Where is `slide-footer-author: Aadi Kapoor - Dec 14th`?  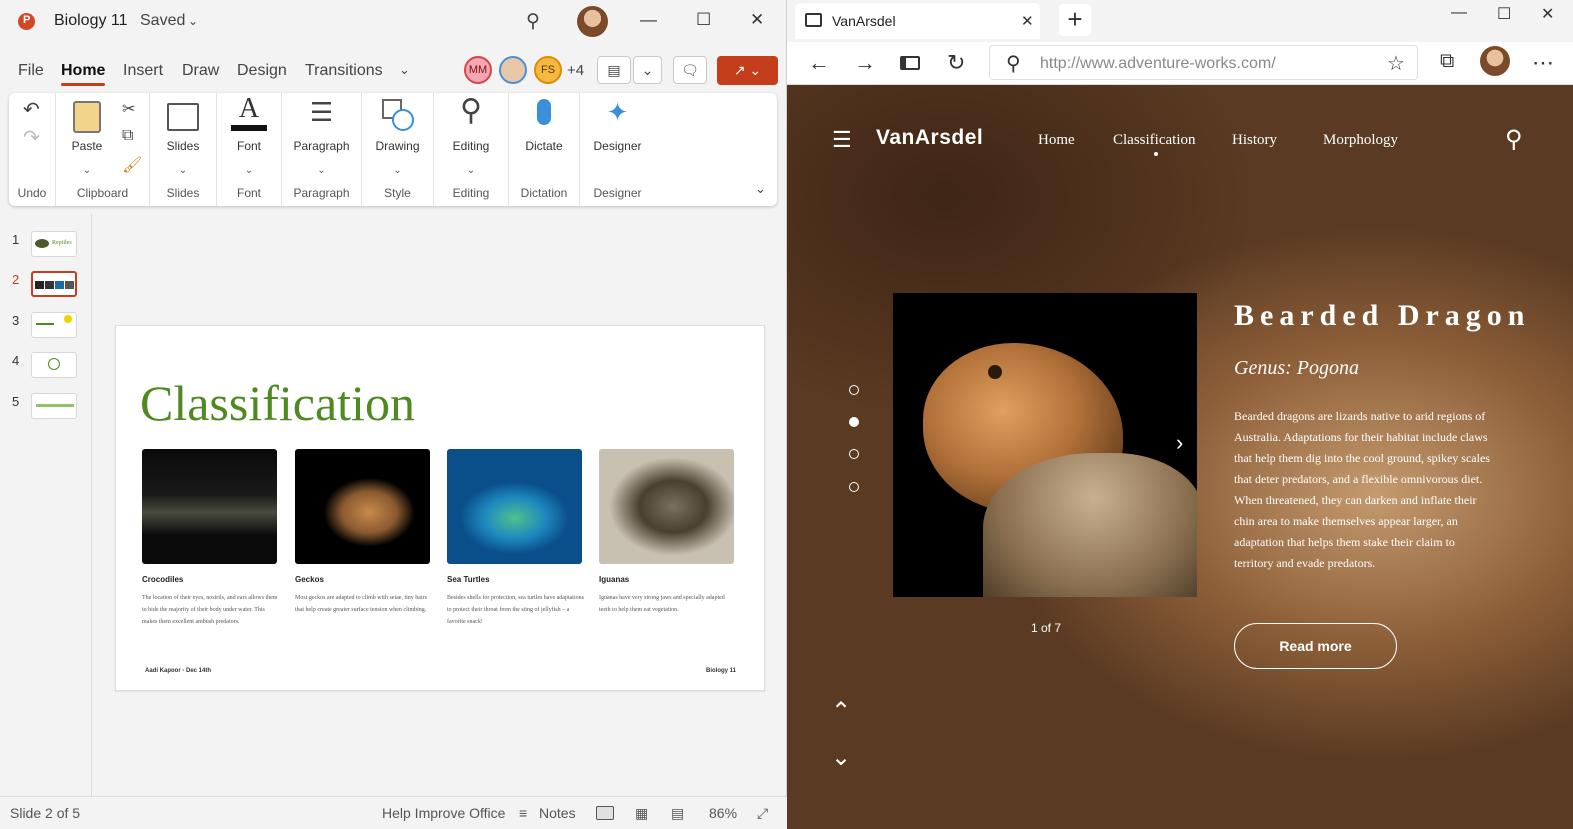 slide-footer-author: Aadi Kapoor - Dec 14th is located at coordinates (178, 671).